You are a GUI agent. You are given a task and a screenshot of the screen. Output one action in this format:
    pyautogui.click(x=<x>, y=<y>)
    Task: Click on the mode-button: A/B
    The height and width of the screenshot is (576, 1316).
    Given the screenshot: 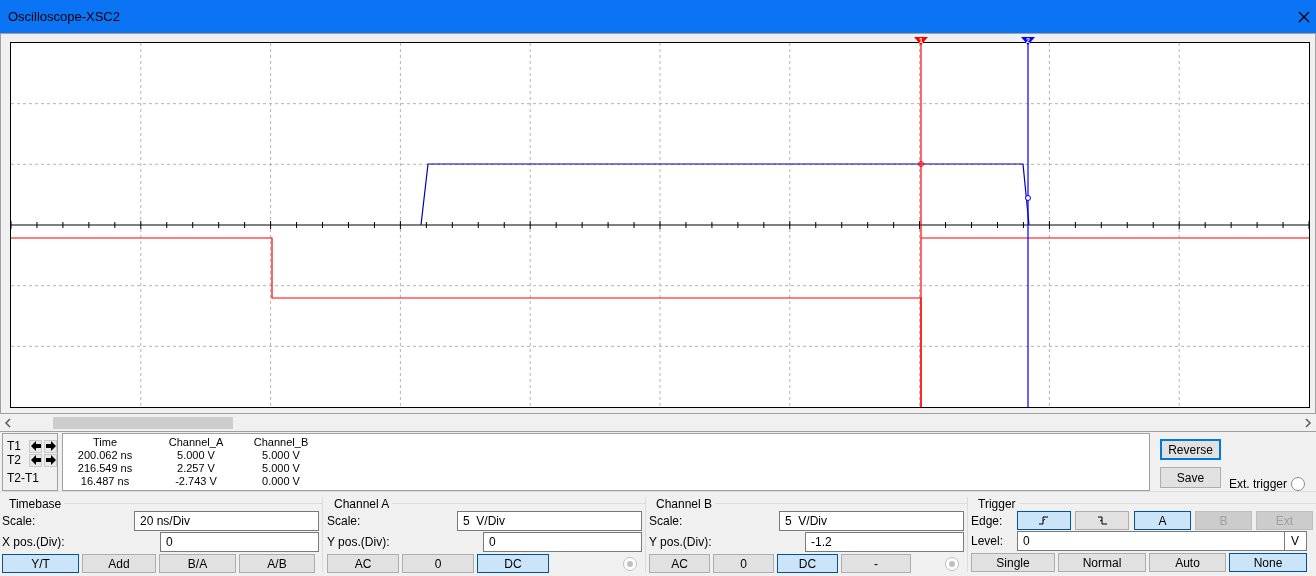 What is the action you would take?
    pyautogui.click(x=277, y=563)
    